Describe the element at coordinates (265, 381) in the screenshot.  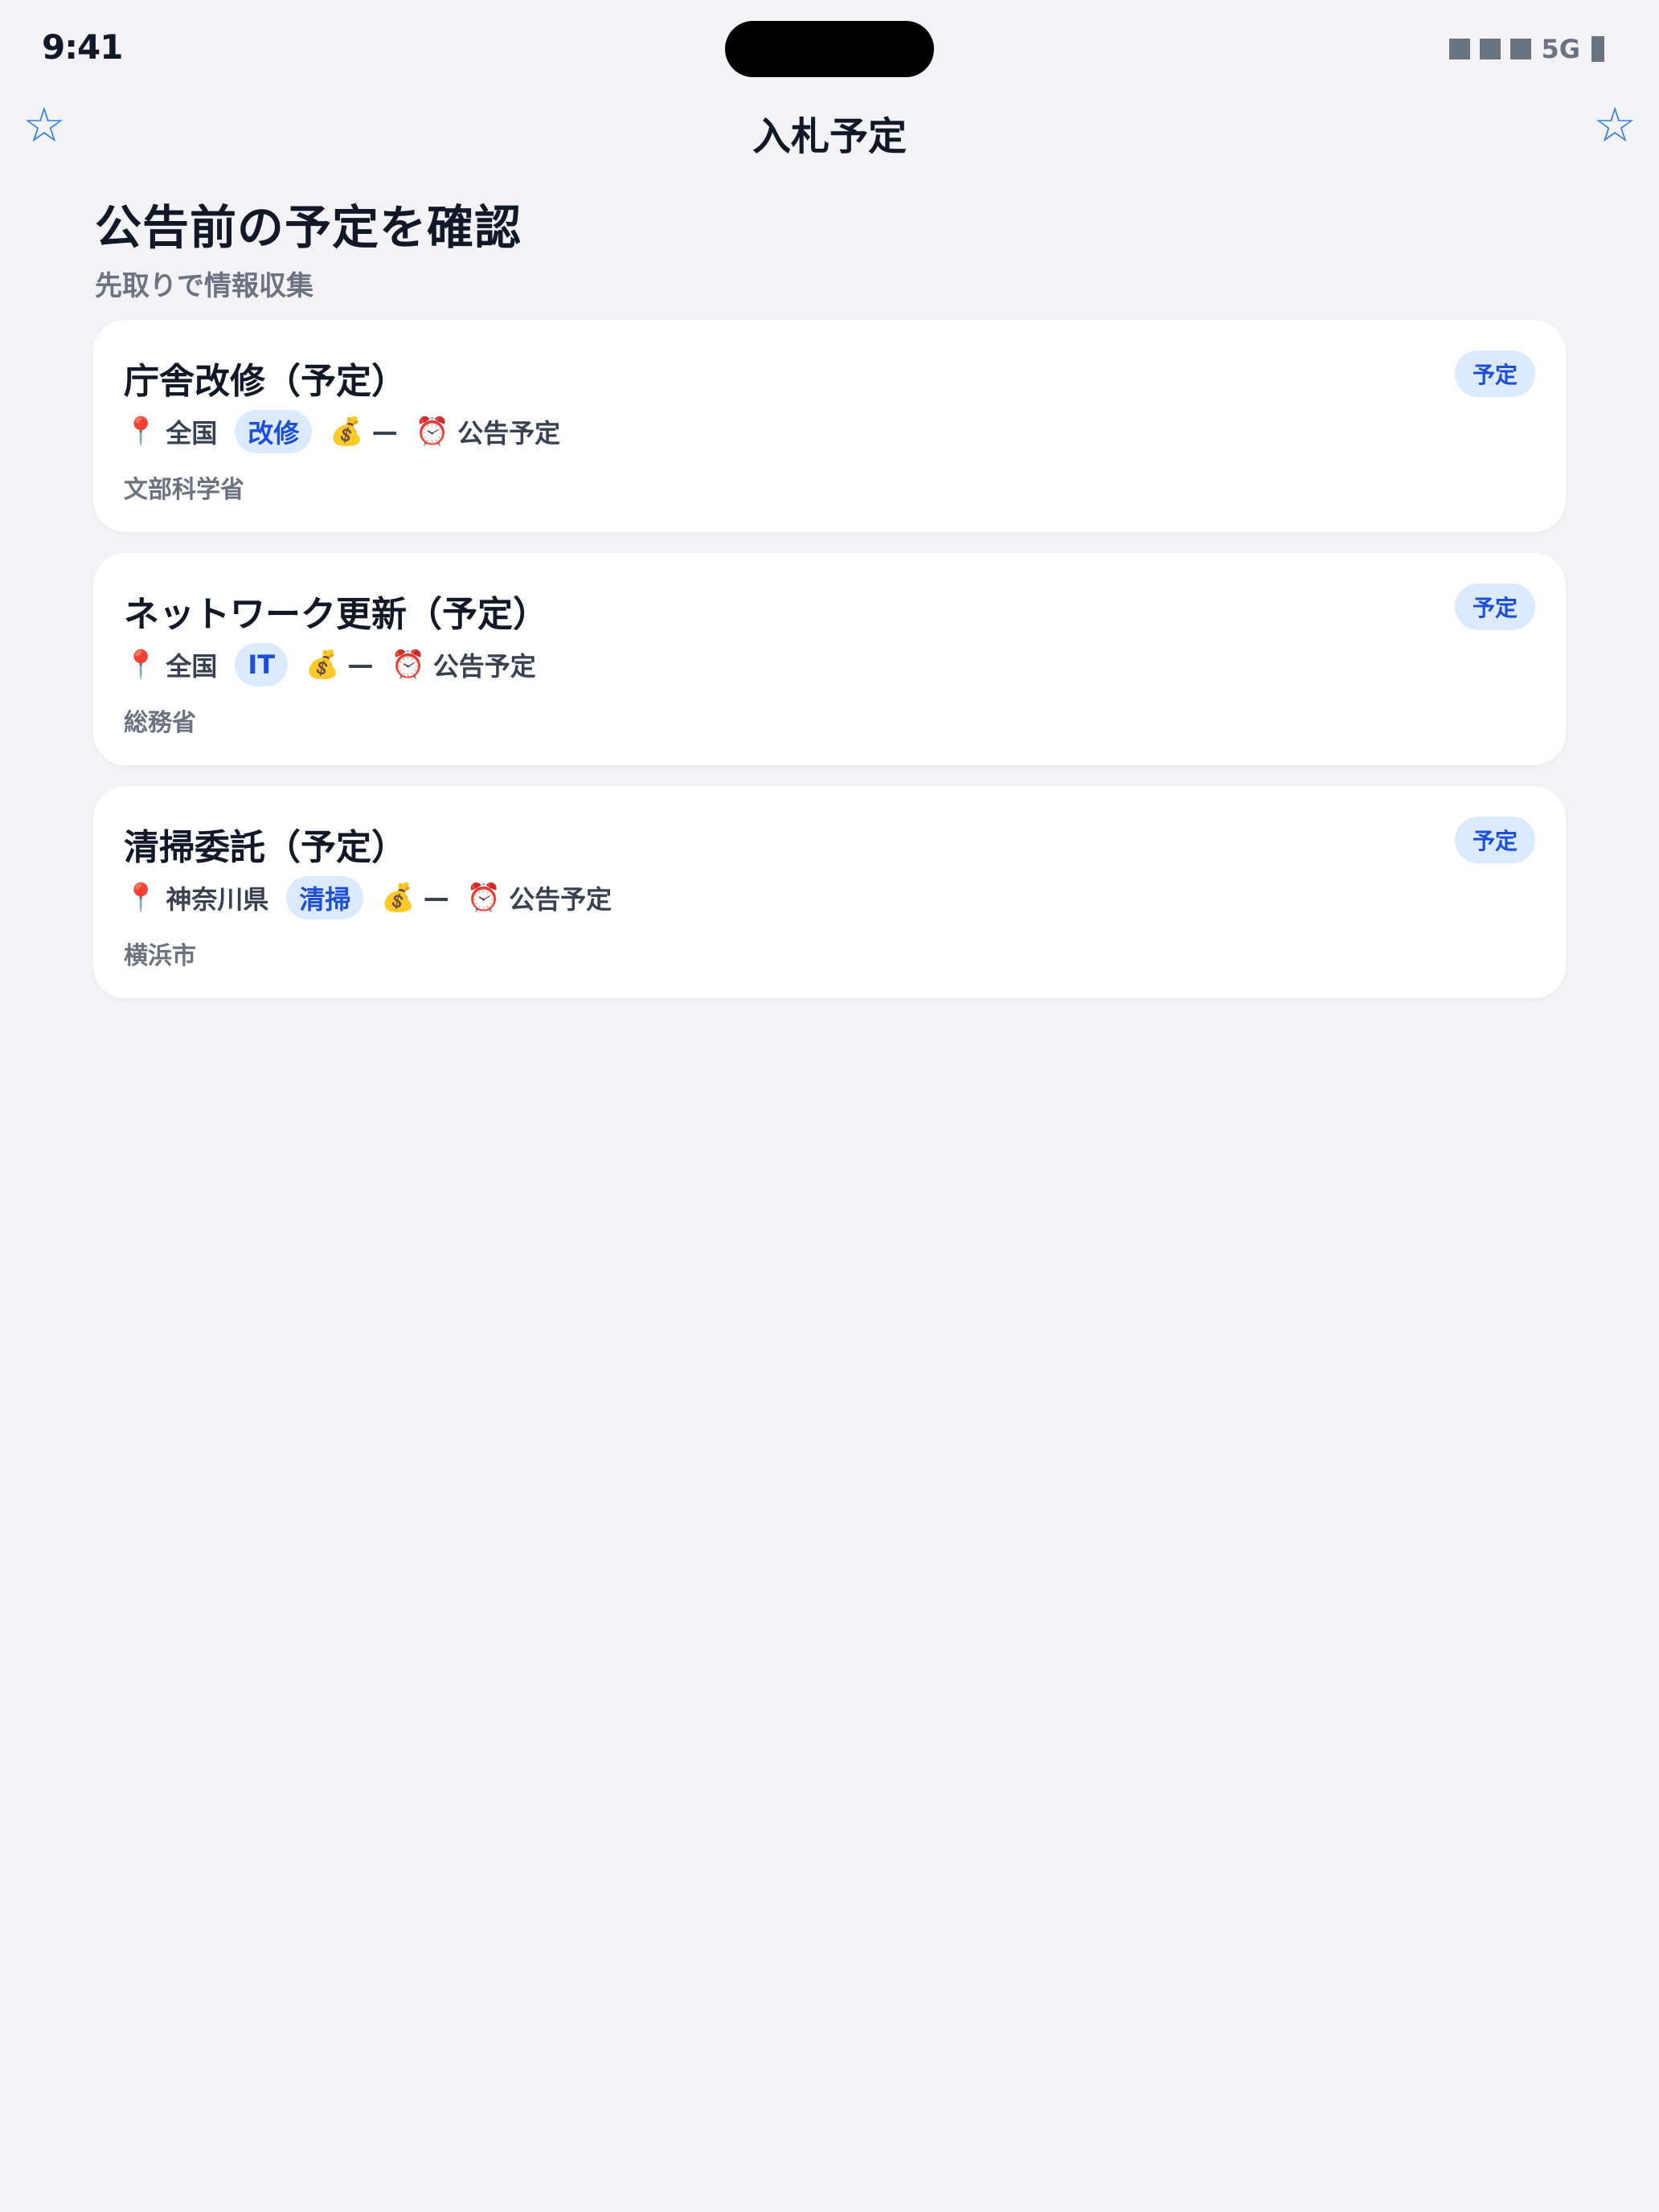
I see `card-title: 庁舎改修（予定）` at that location.